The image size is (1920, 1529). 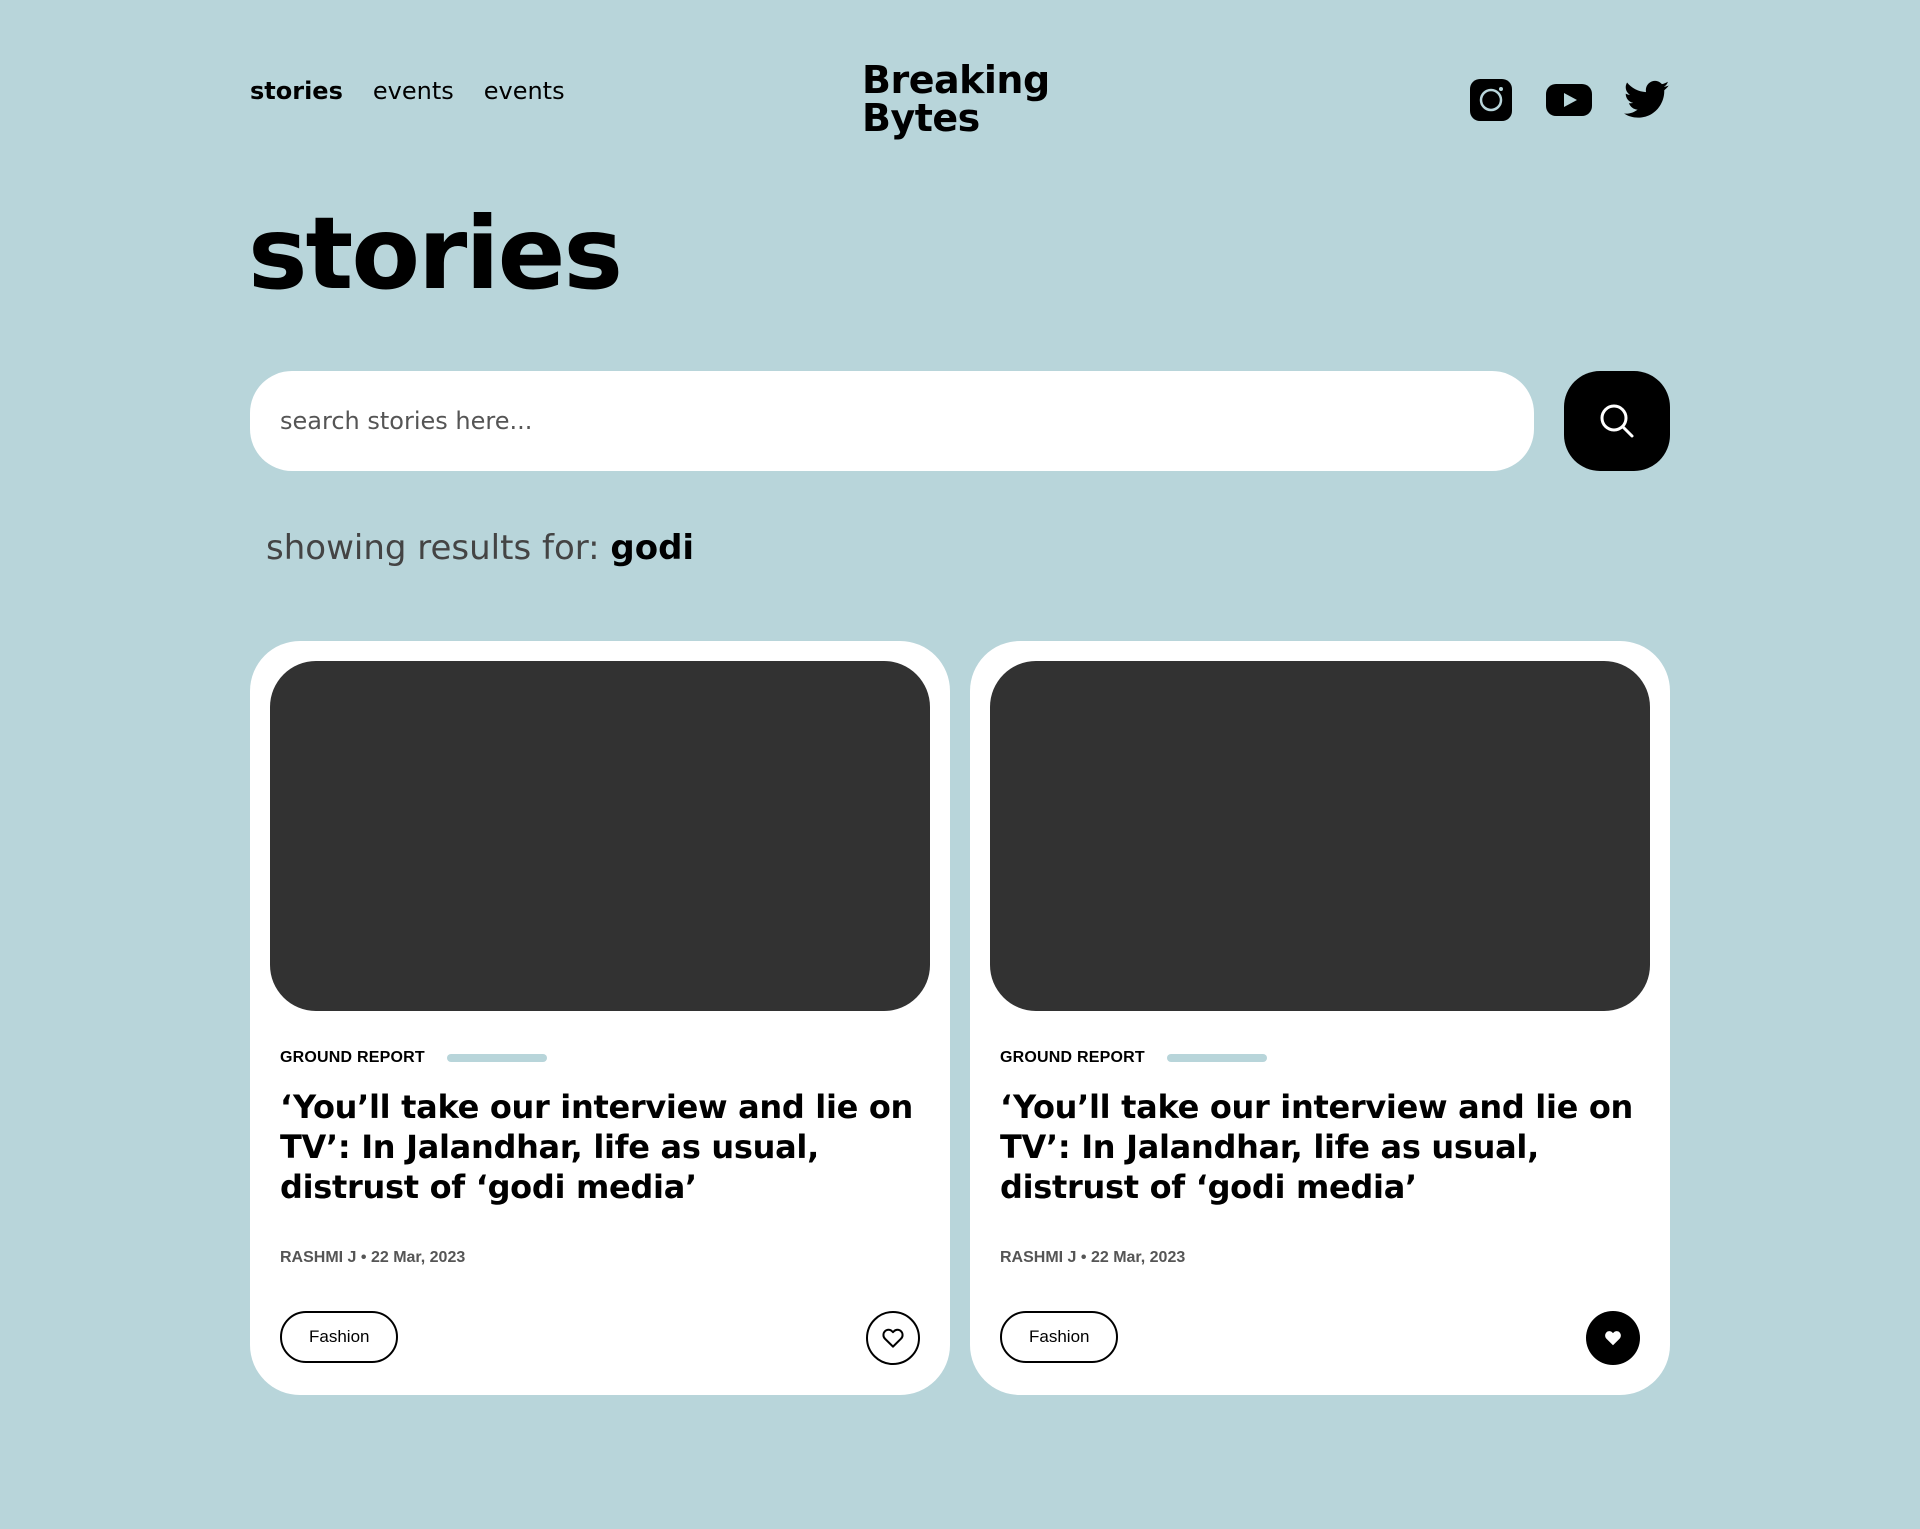 I want to click on search-input, so click(x=892, y=421).